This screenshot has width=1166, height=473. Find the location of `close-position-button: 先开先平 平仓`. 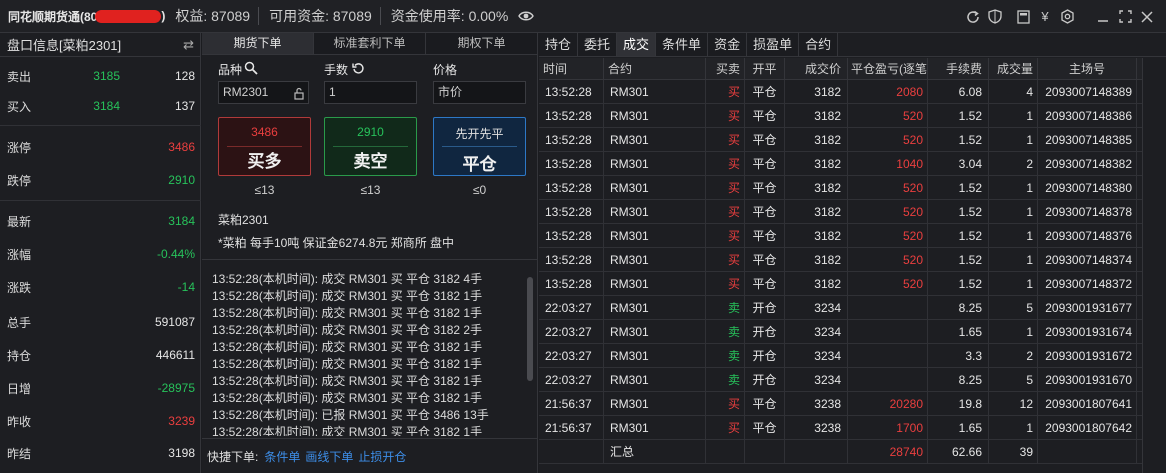

close-position-button: 先开先平 平仓 is located at coordinates (479, 146).